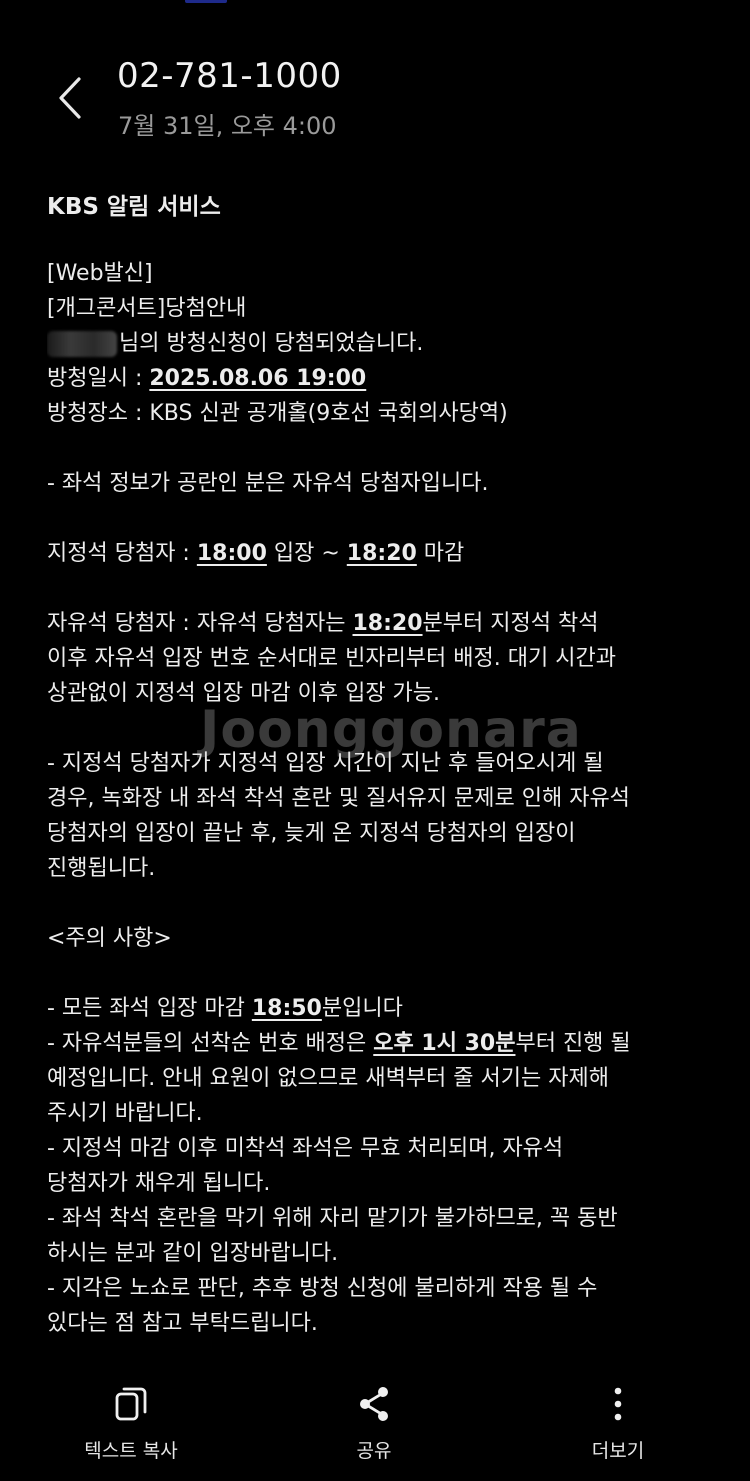 The image size is (750, 1481). Describe the element at coordinates (311, 833) in the screenshot. I see `message-line: 당첨자의 입장이 끝난 후, 늦게 온 지정석 당첨자의 입장이` at that location.